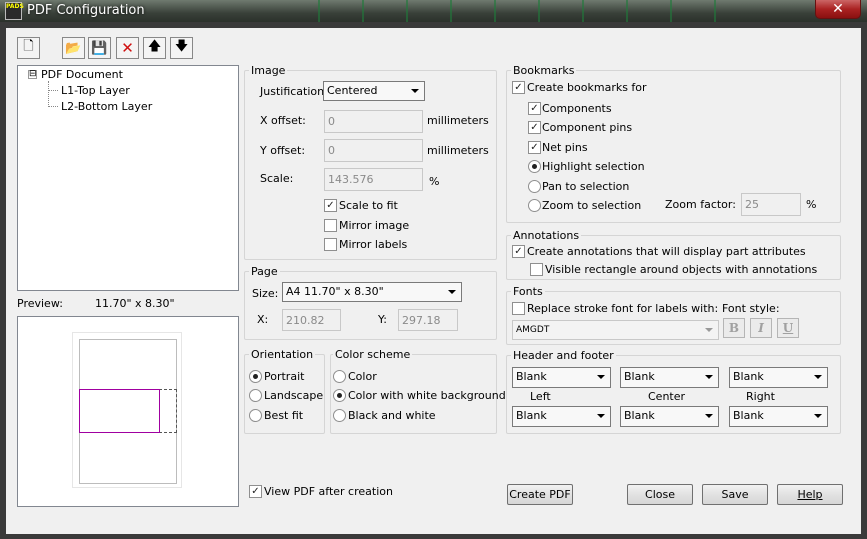 The image size is (867, 539). What do you see at coordinates (585, 186) in the screenshot?
I see `pan-selection-label: Pan to selection` at bounding box center [585, 186].